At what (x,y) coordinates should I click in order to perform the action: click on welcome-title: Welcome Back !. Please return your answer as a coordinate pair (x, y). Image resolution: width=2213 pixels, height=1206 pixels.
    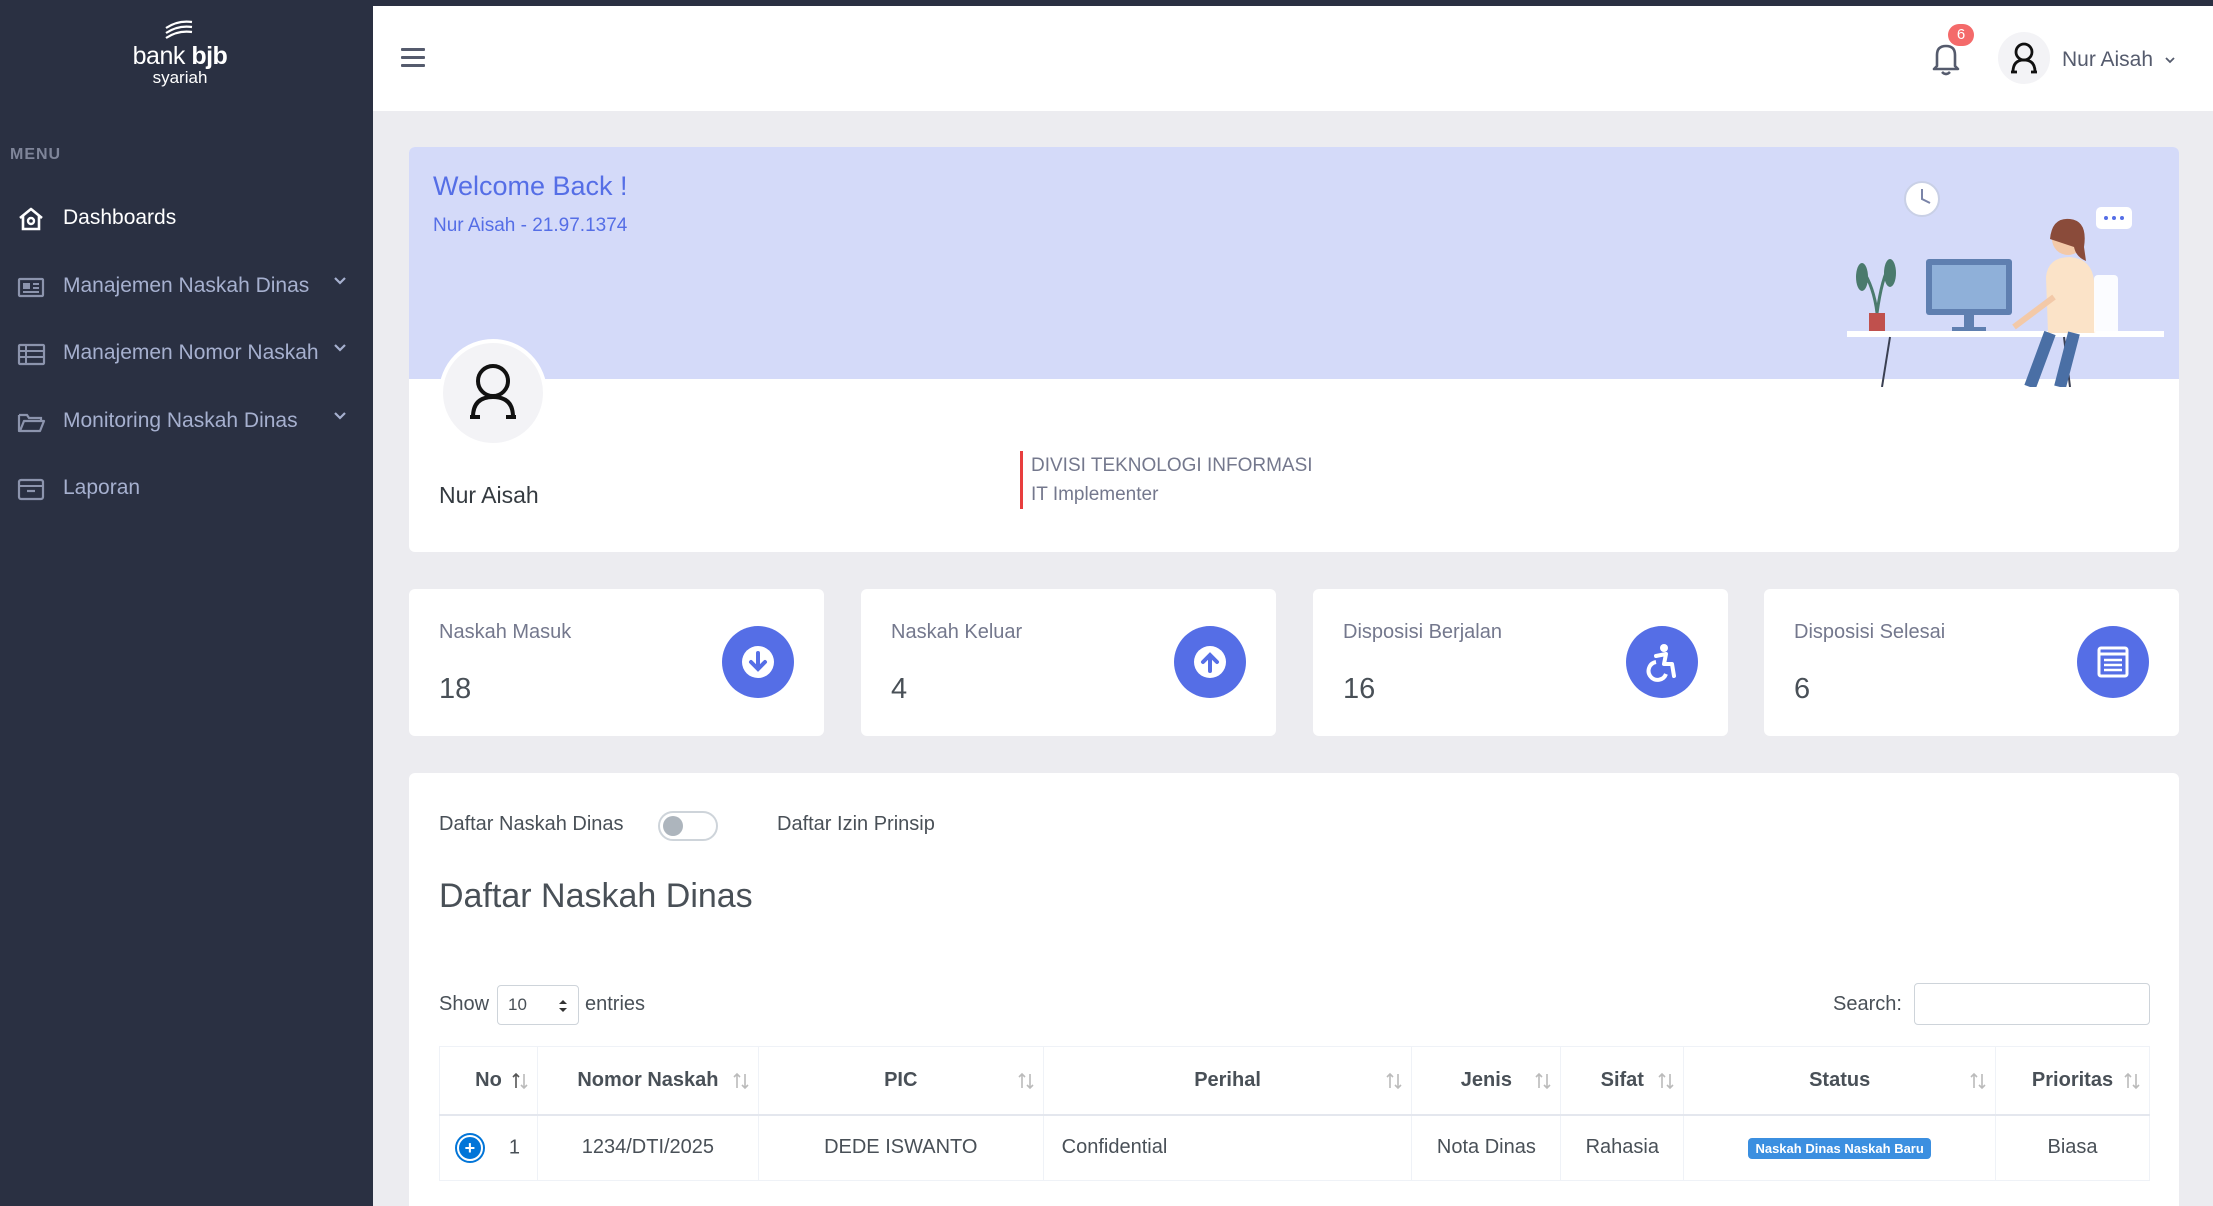
    Looking at the image, I should click on (530, 186).